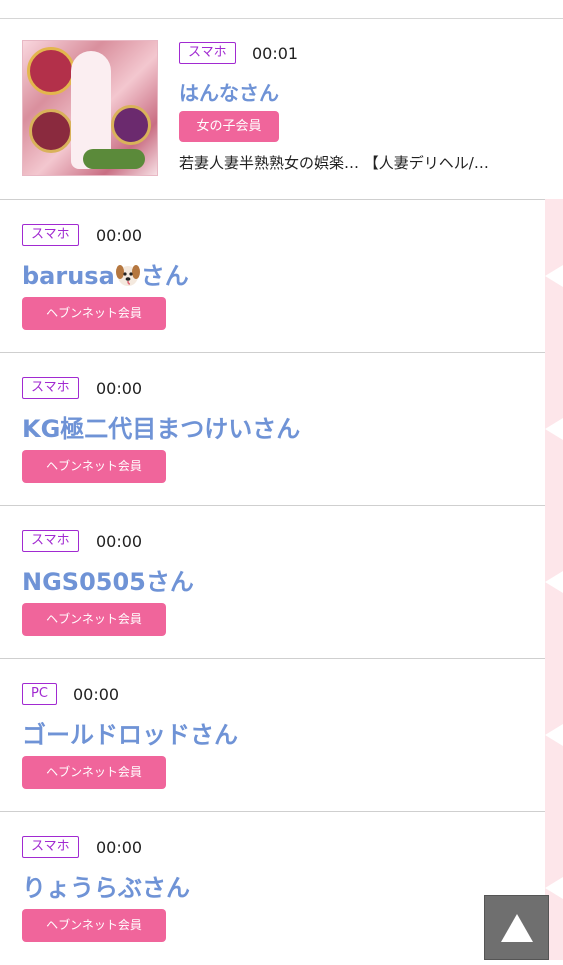 This screenshot has height=965, width=563. Describe the element at coordinates (108, 579) in the screenshot. I see `user-name-link: NGS0505さん` at that location.